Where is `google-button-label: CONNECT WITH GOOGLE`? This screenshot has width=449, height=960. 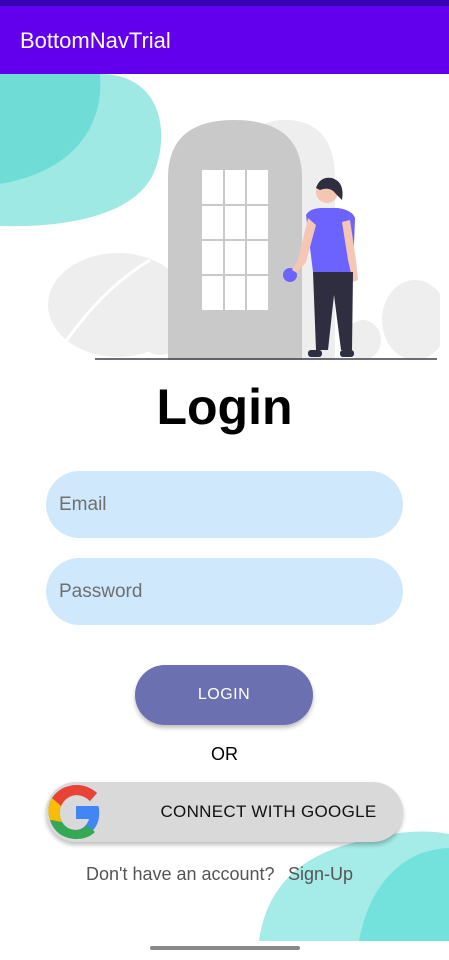
google-button-label: CONNECT WITH GOOGLE is located at coordinates (268, 811).